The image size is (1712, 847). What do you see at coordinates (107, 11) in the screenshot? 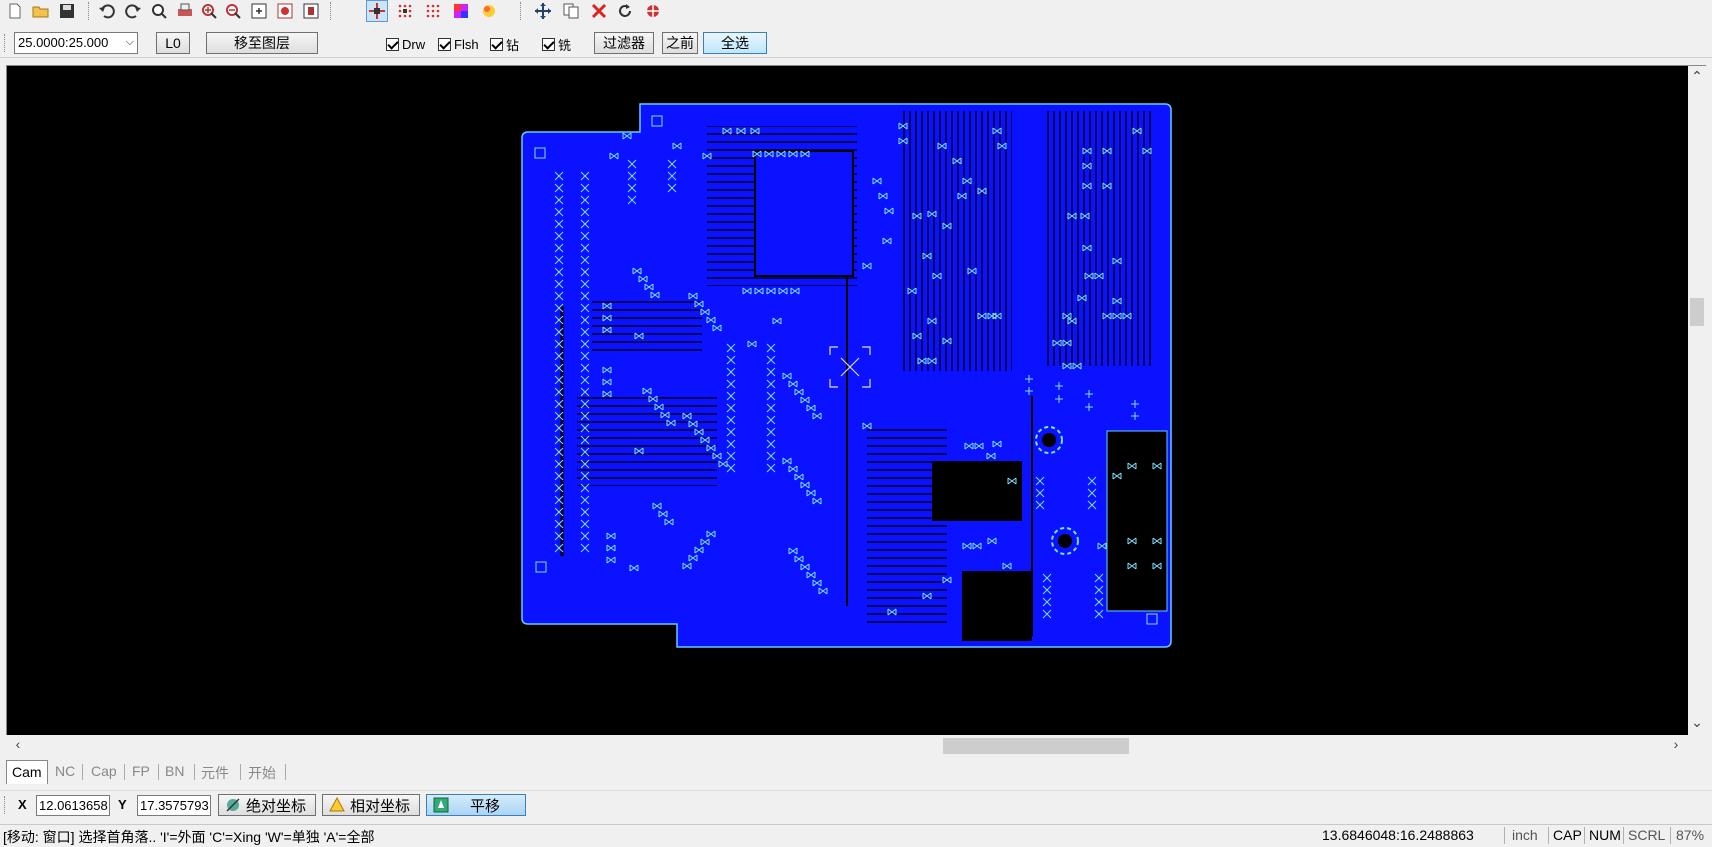
I see `undo-icon` at bounding box center [107, 11].